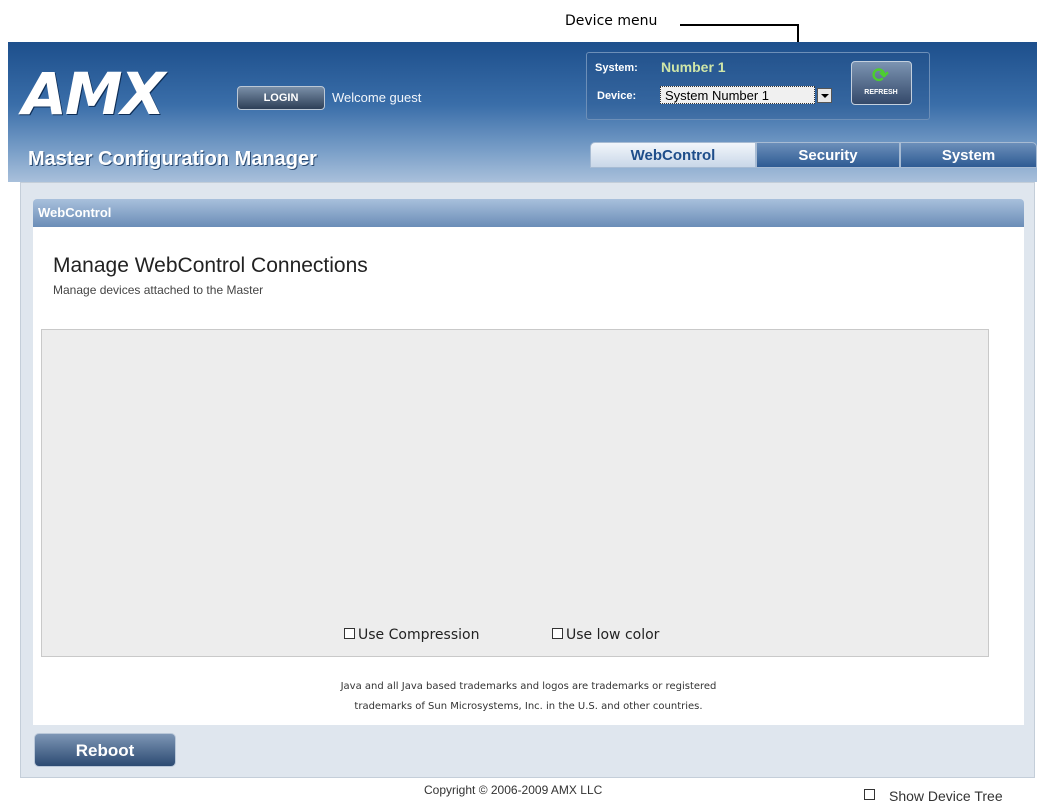 The height and width of the screenshot is (804, 1037). I want to click on app-title: Master Configuration Manager, so click(172, 159).